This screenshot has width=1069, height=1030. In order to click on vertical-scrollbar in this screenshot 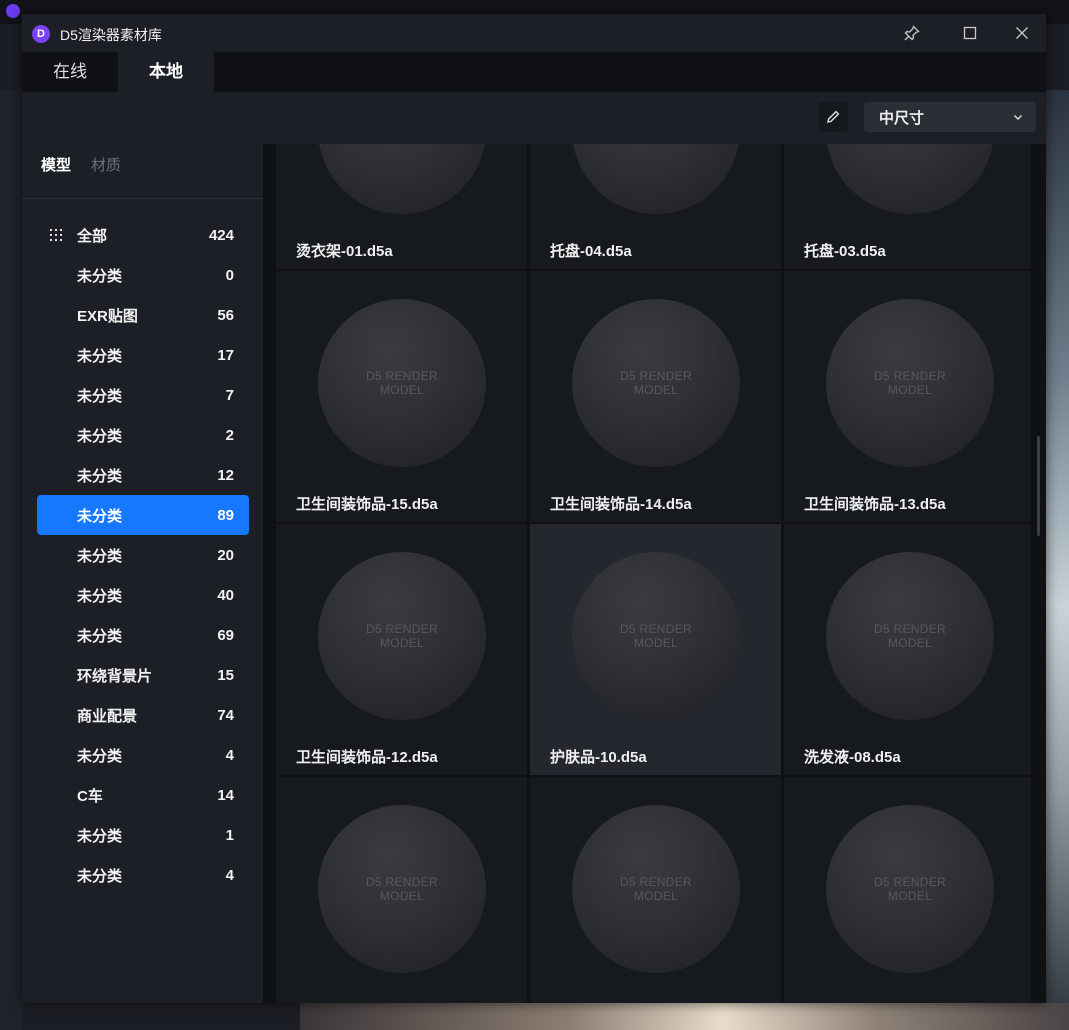, I will do `click(1038, 573)`.